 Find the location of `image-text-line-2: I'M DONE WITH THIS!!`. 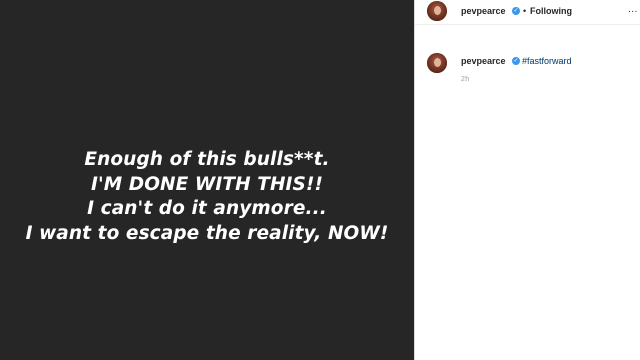

image-text-line-2: I'M DONE WITH THIS!! is located at coordinates (207, 184).